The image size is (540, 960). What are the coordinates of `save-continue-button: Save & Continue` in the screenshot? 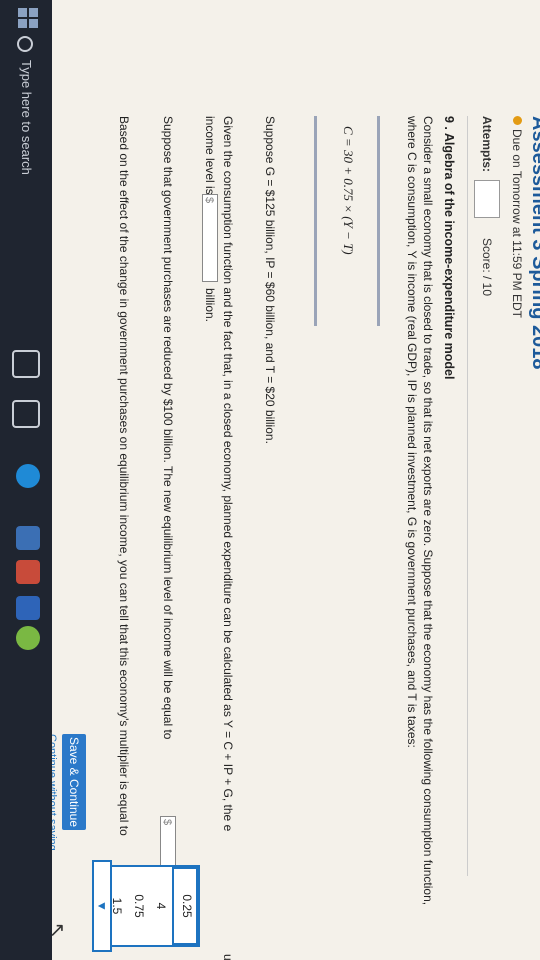 It's located at (74, 782).